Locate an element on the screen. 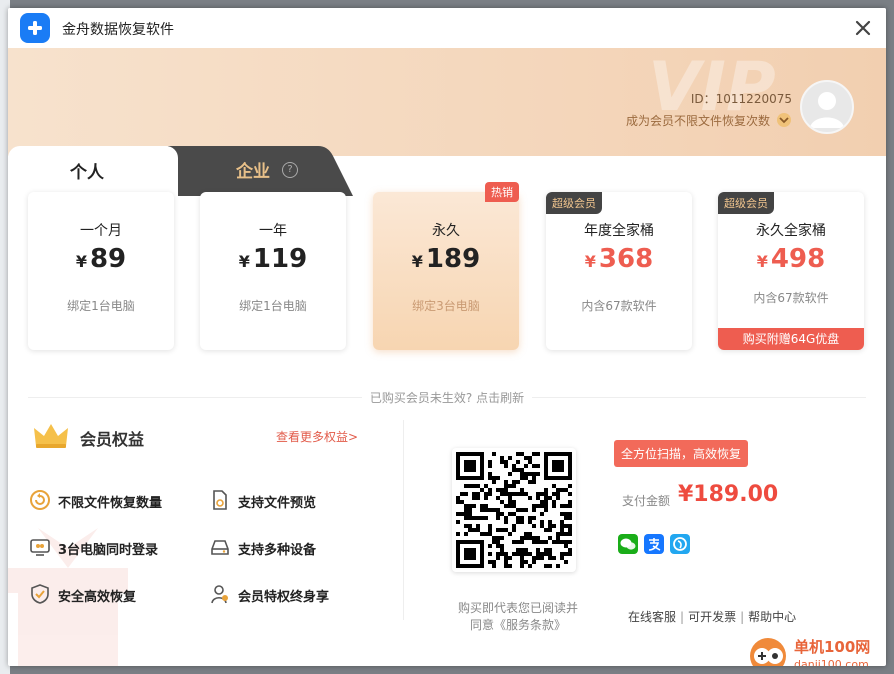 This screenshot has width=894, height=674. benefits-title: 会员权益 is located at coordinates (112, 439).